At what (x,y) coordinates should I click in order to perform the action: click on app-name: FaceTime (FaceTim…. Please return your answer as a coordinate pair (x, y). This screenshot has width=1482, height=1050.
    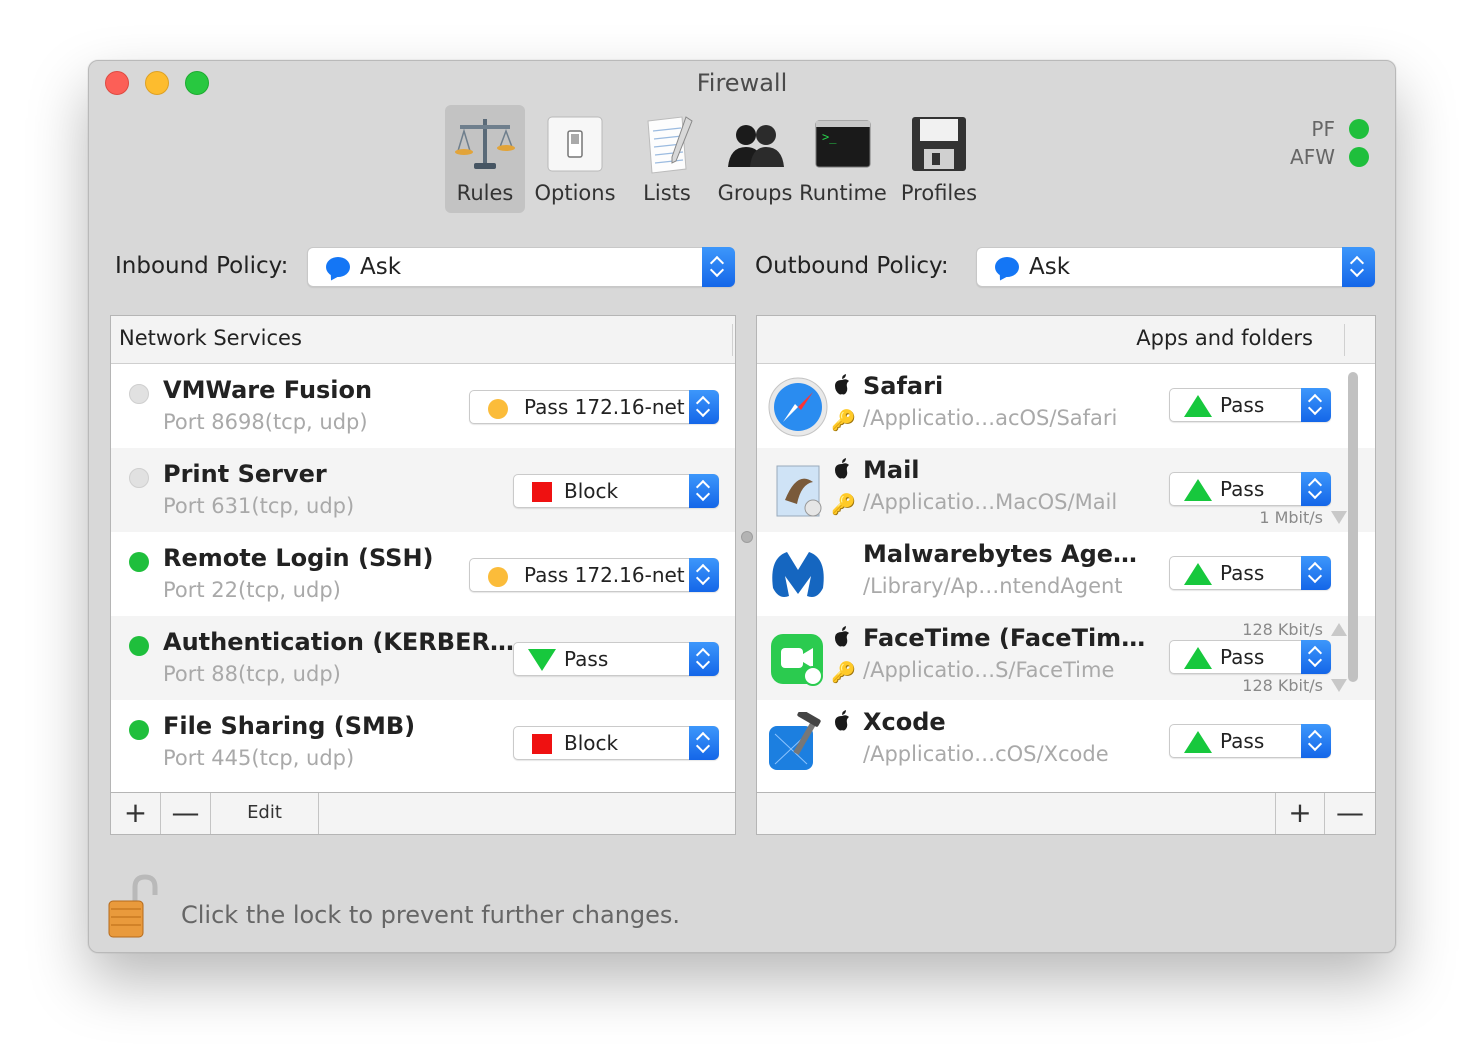
    Looking at the image, I should click on (1004, 638).